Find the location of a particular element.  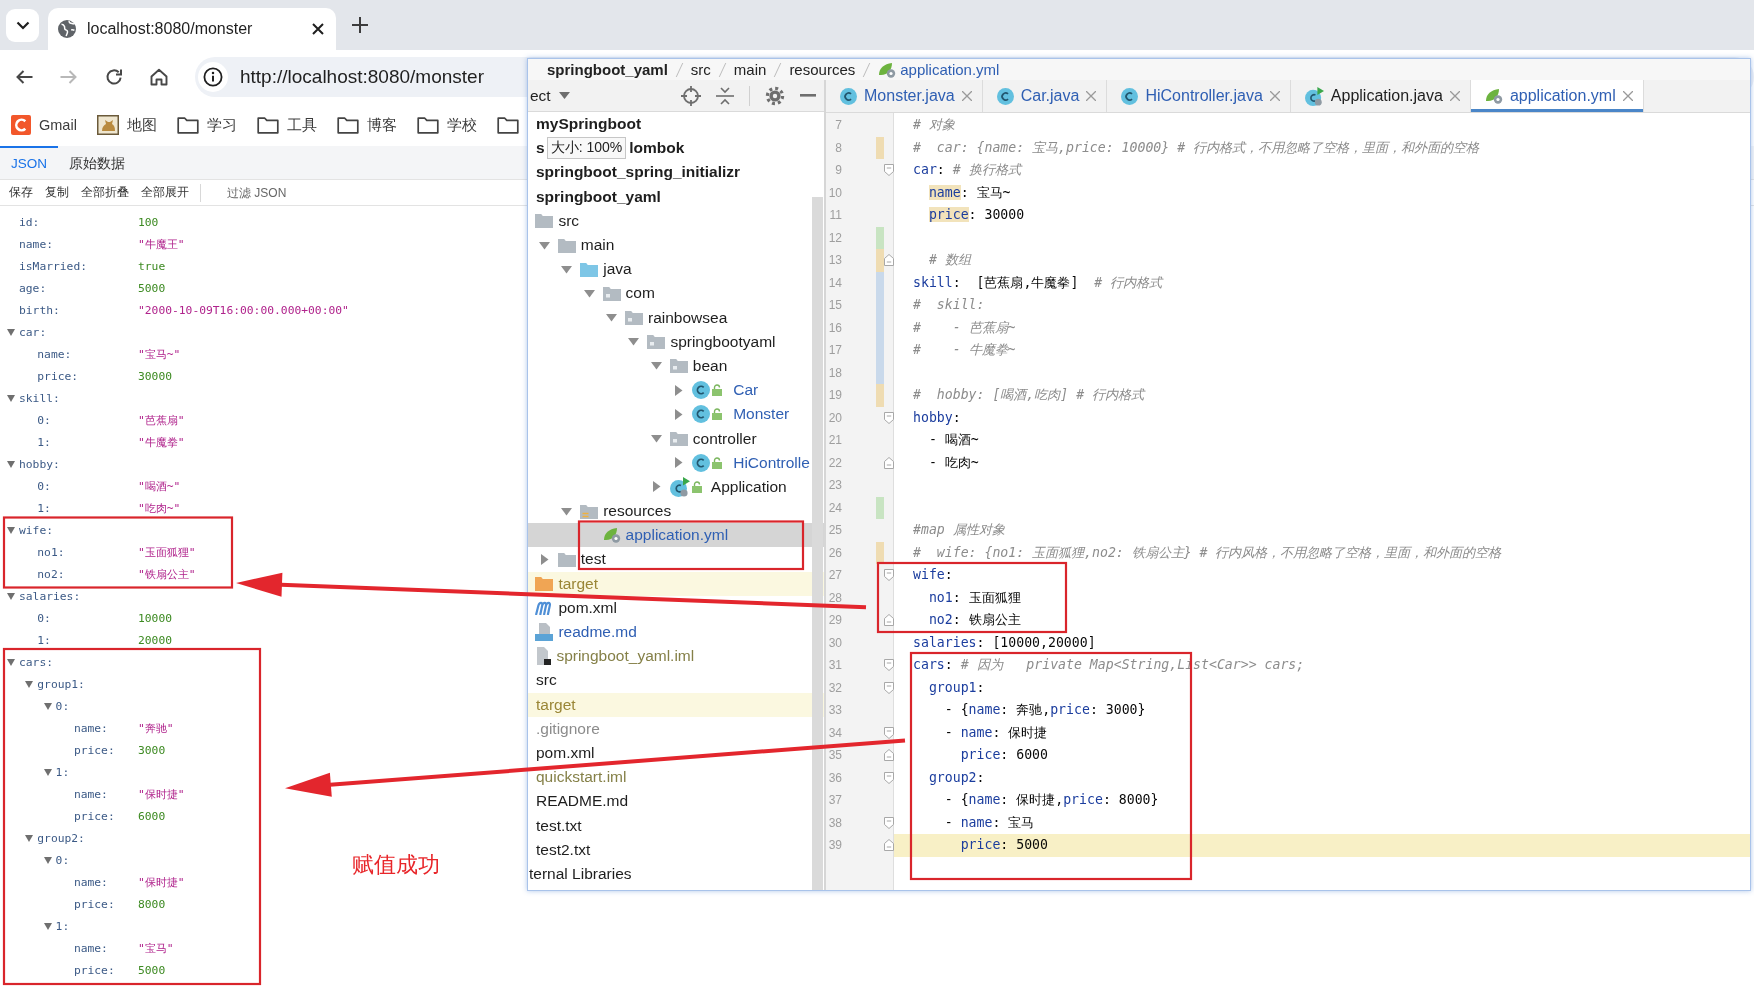

scrollbar is located at coordinates (817, 543).